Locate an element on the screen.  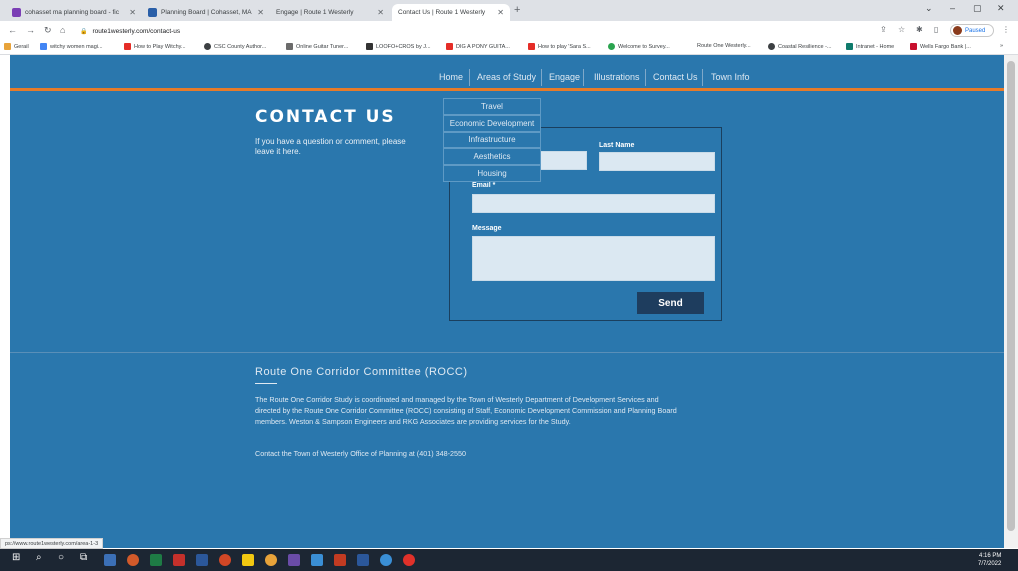
window-close-button: ✕ is located at coordinates (1001, 8).